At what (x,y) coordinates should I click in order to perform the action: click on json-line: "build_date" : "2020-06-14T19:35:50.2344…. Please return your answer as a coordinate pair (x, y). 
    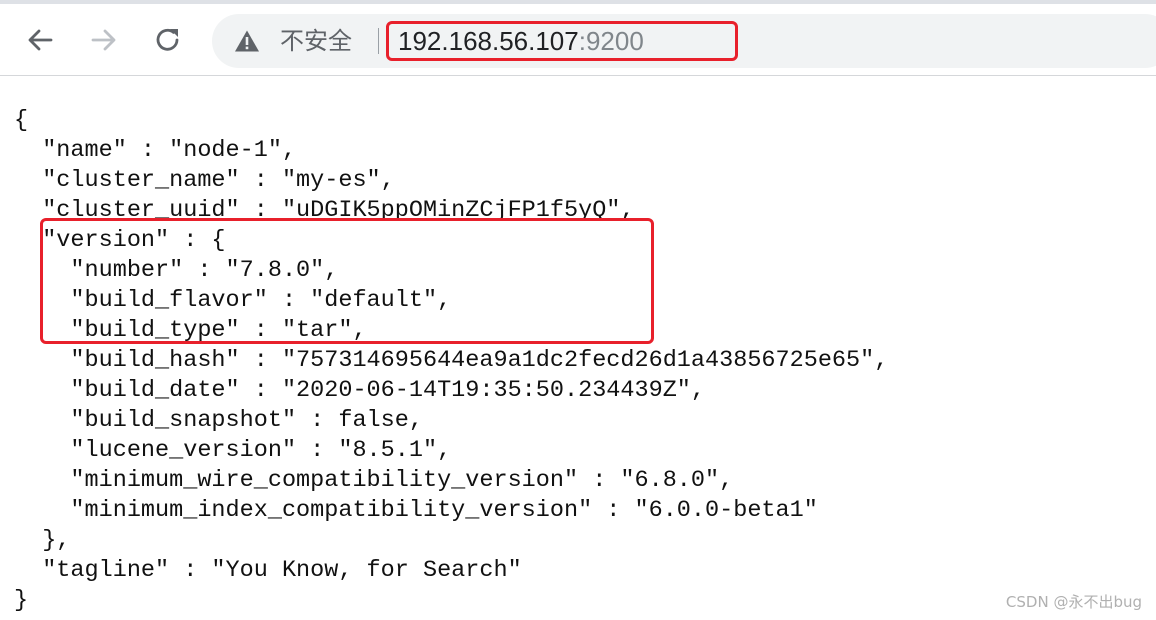
    Looking at the image, I should click on (360, 390).